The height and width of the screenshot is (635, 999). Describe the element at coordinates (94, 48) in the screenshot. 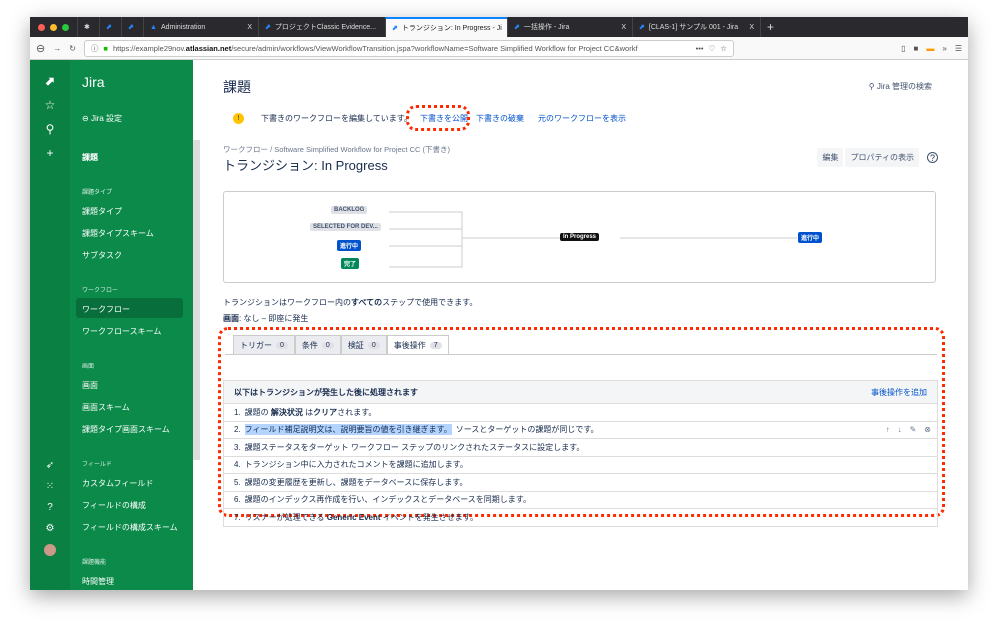

I see `info-icon: ⓘ` at that location.